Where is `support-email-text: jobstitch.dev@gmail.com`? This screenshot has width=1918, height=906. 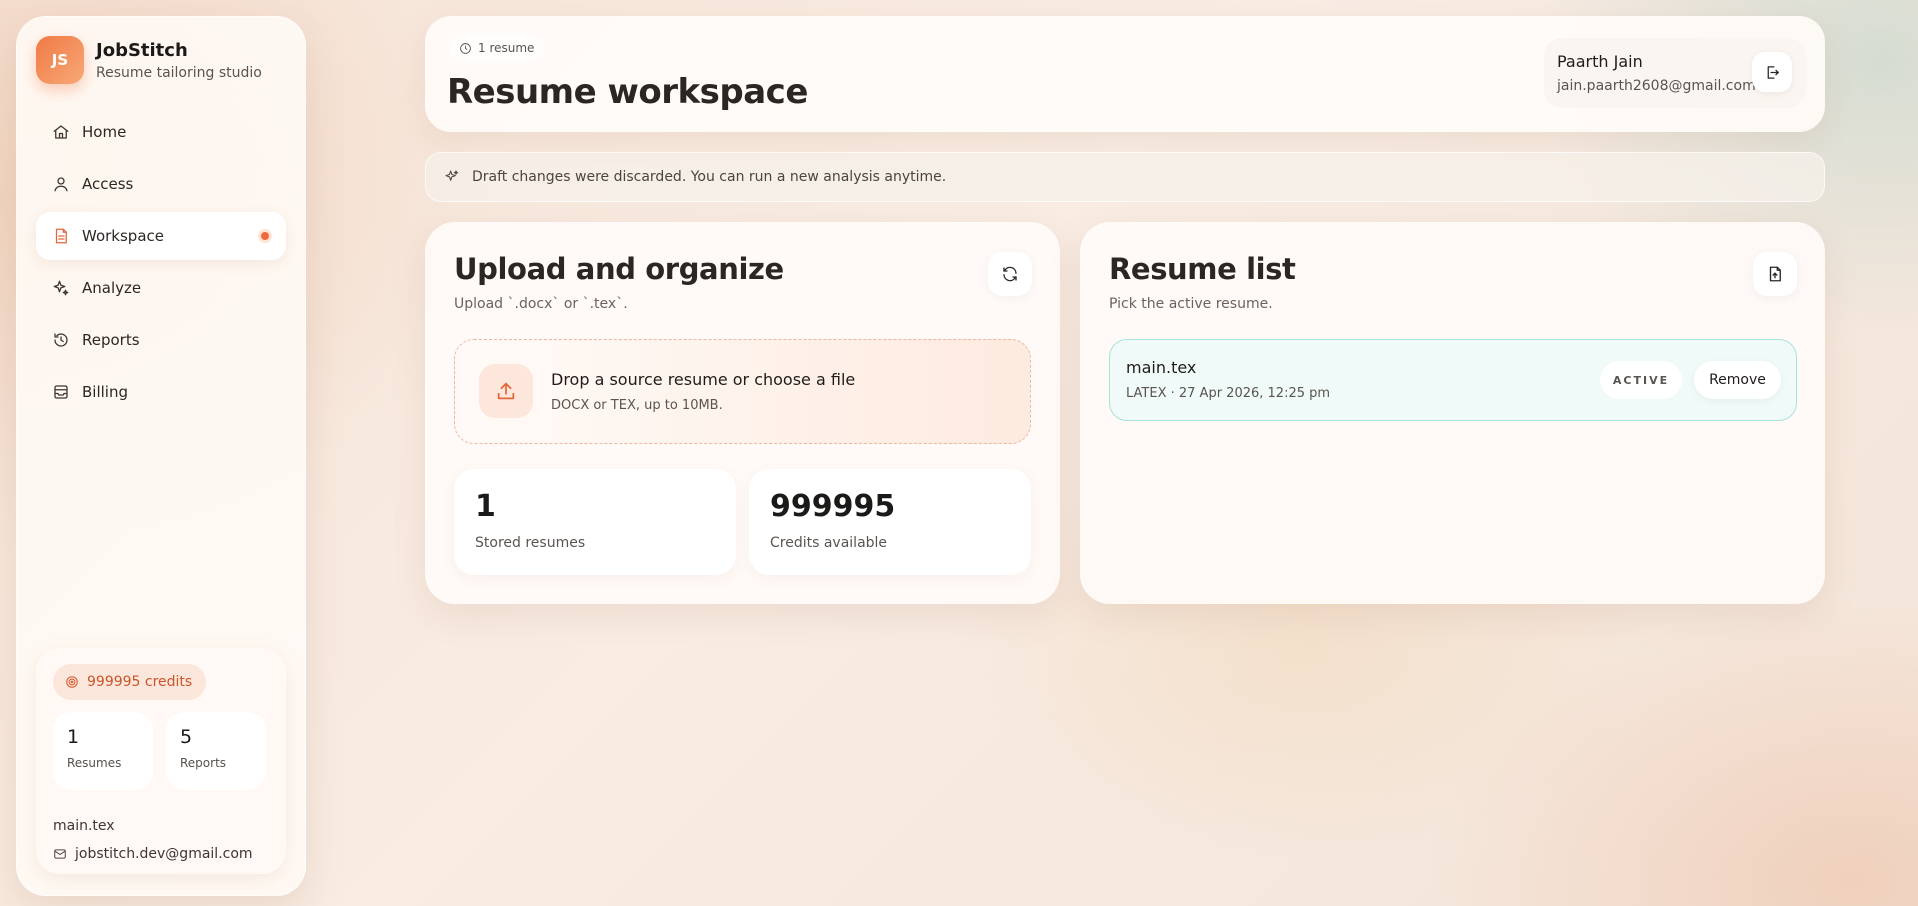
support-email-text: jobstitch.dev@gmail.com is located at coordinates (164, 854).